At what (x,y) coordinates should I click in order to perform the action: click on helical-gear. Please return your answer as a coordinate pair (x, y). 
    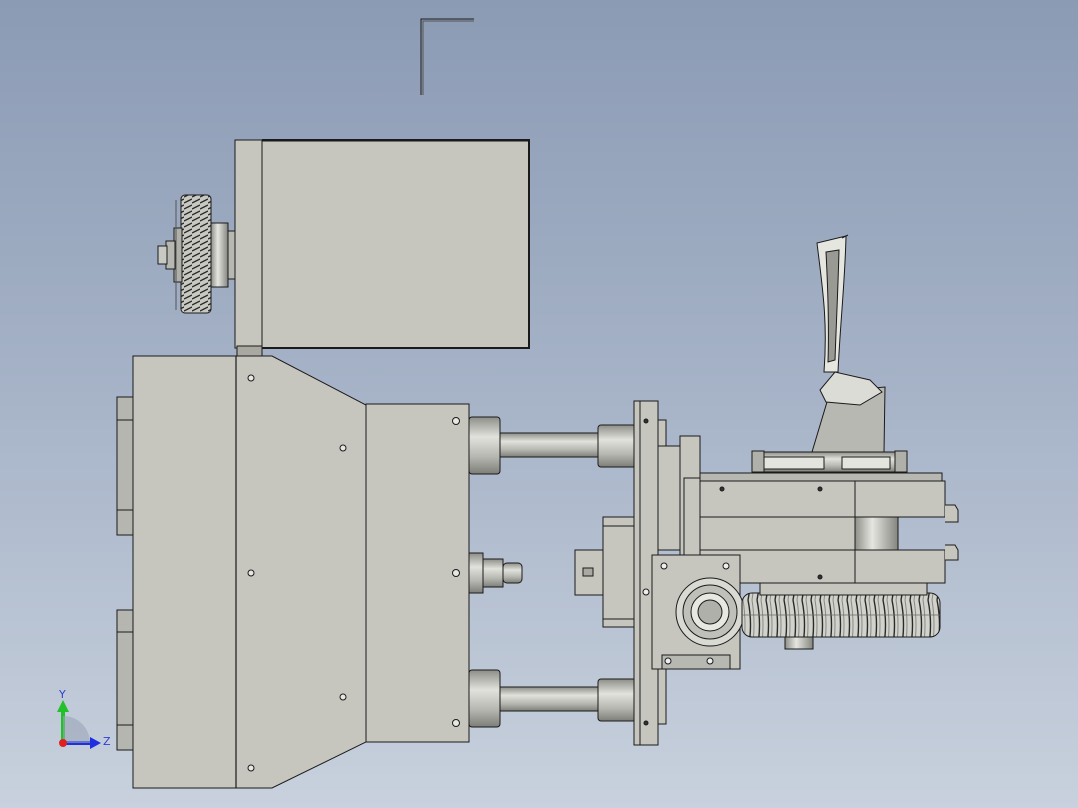
    Looking at the image, I should click on (196, 254).